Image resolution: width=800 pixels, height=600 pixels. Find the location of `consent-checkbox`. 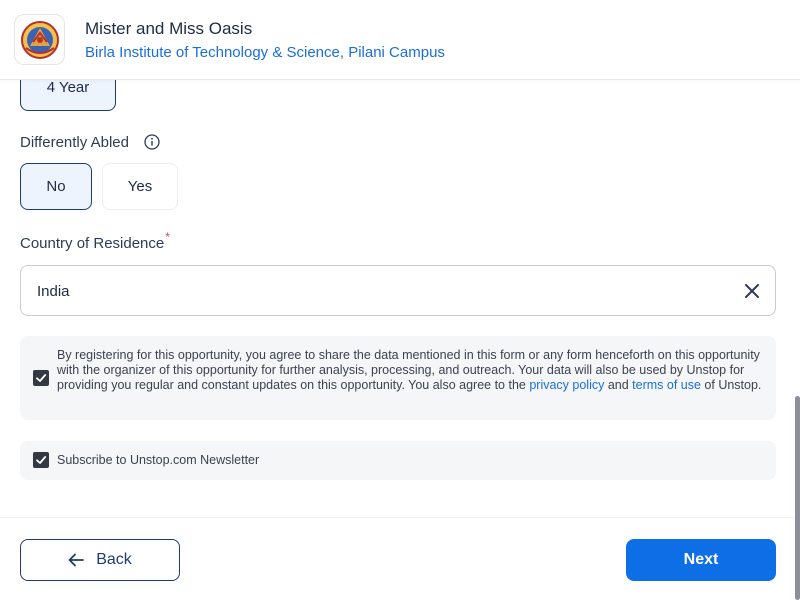

consent-checkbox is located at coordinates (41, 378).